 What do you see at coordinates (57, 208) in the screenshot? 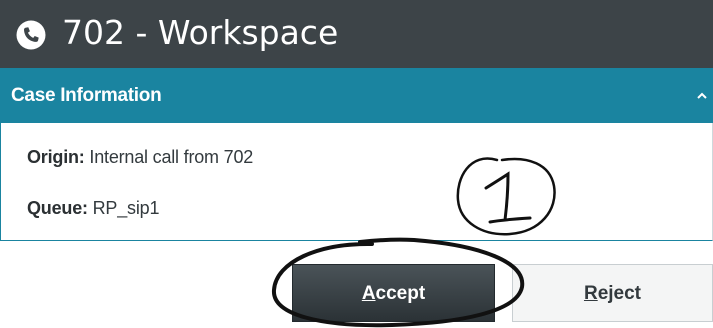
I see `queue-label: Queue:` at bounding box center [57, 208].